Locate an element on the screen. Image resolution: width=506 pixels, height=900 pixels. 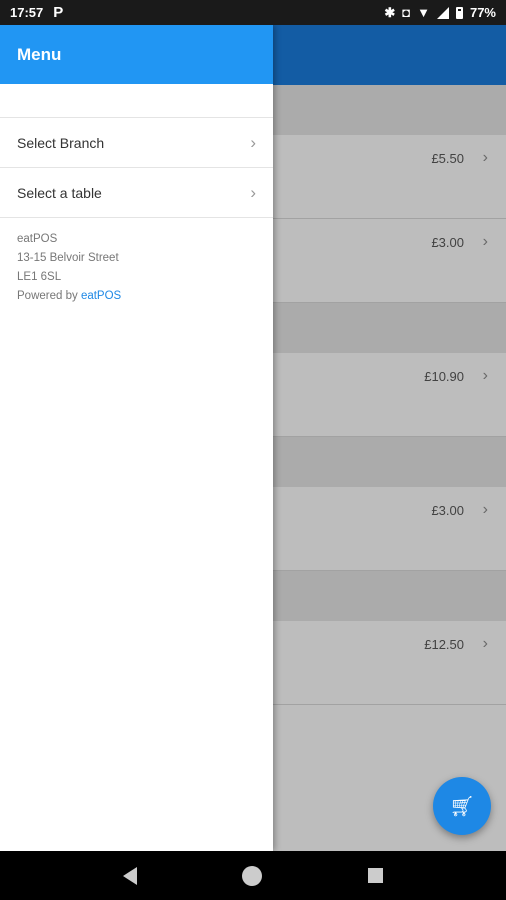
select-table-label: Select a table is located at coordinates (59, 192).